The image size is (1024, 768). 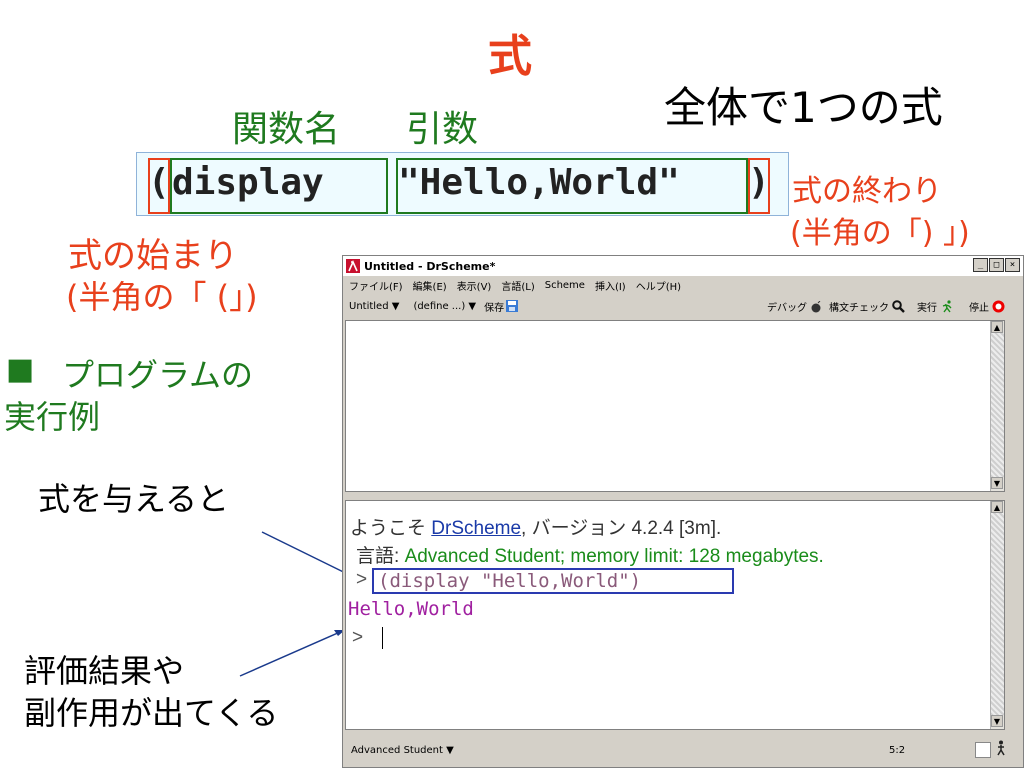 What do you see at coordinates (759, 182) in the screenshot?
I see `code-close-paren: )` at bounding box center [759, 182].